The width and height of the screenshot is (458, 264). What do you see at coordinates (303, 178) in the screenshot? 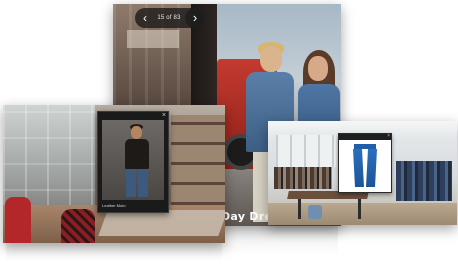
I see `clothes-rack` at bounding box center [303, 178].